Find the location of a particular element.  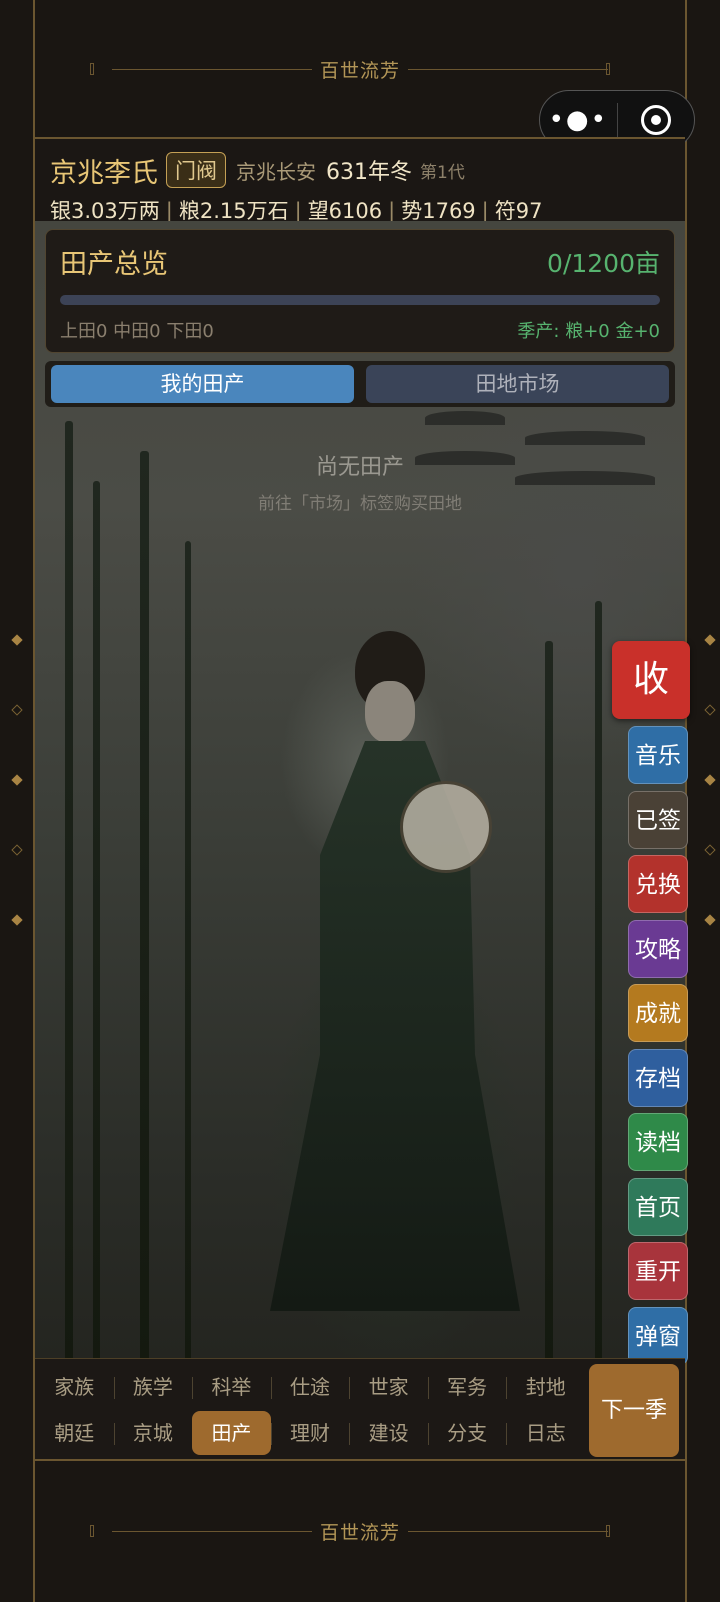

acreage-progress is located at coordinates (360, 300).